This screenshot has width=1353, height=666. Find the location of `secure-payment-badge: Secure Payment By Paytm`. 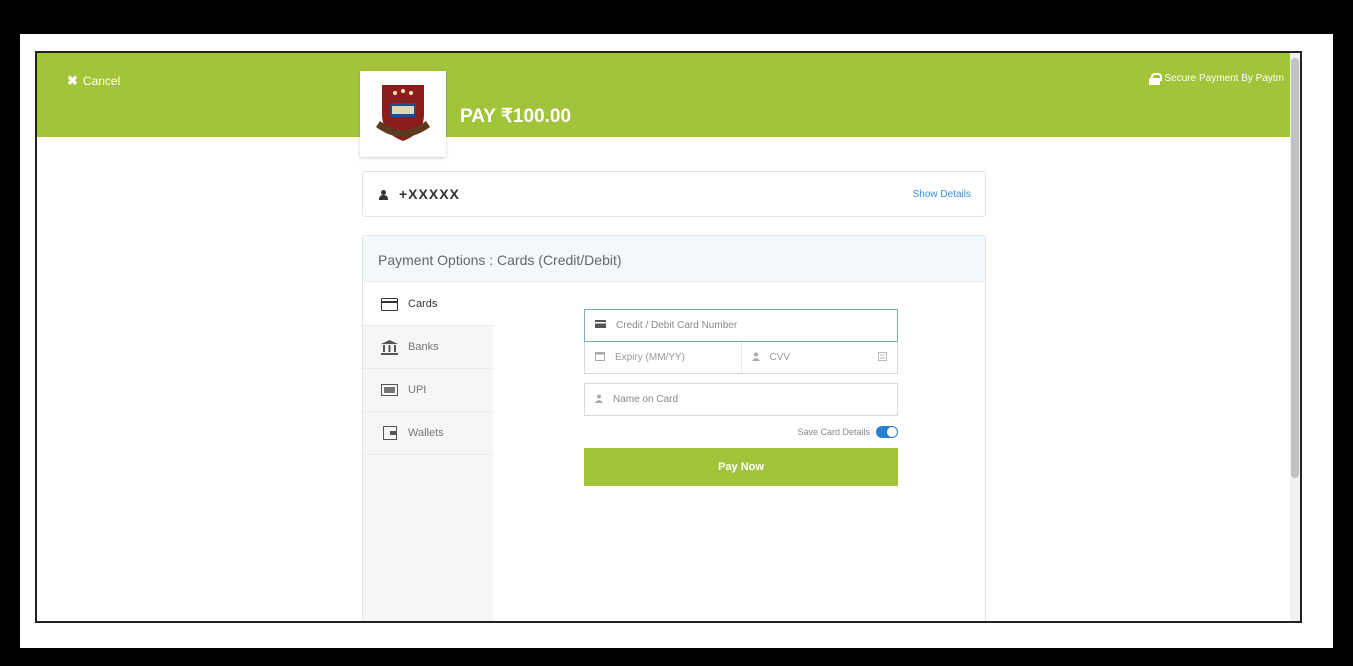

secure-payment-badge: Secure Payment By Paytm is located at coordinates (1216, 79).